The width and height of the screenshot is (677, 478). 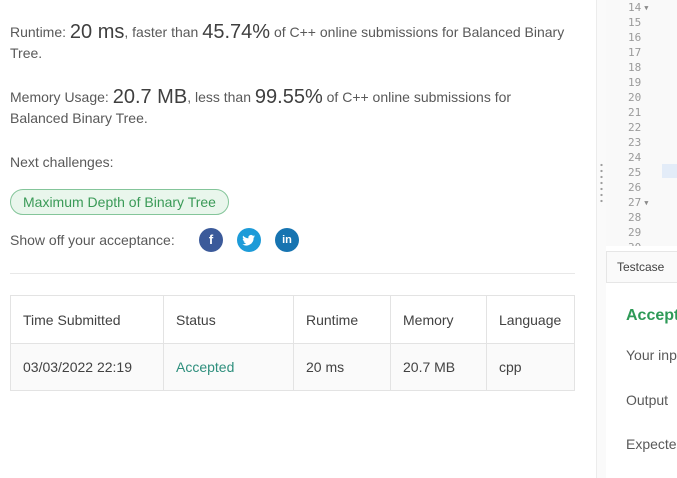 What do you see at coordinates (150, 97) in the screenshot?
I see `memory-value: 20.7 MB` at bounding box center [150, 97].